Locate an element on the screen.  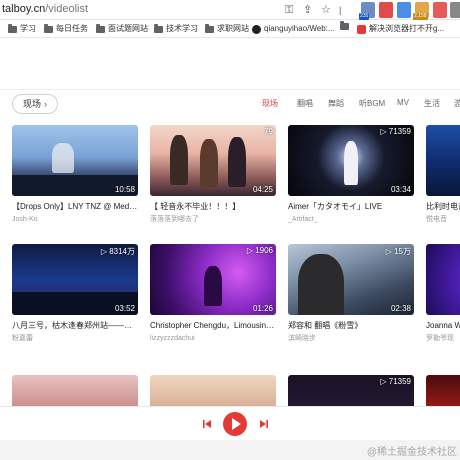
video-thumbnail: ▷ 71359 03:34 is located at coordinates (351, 160).